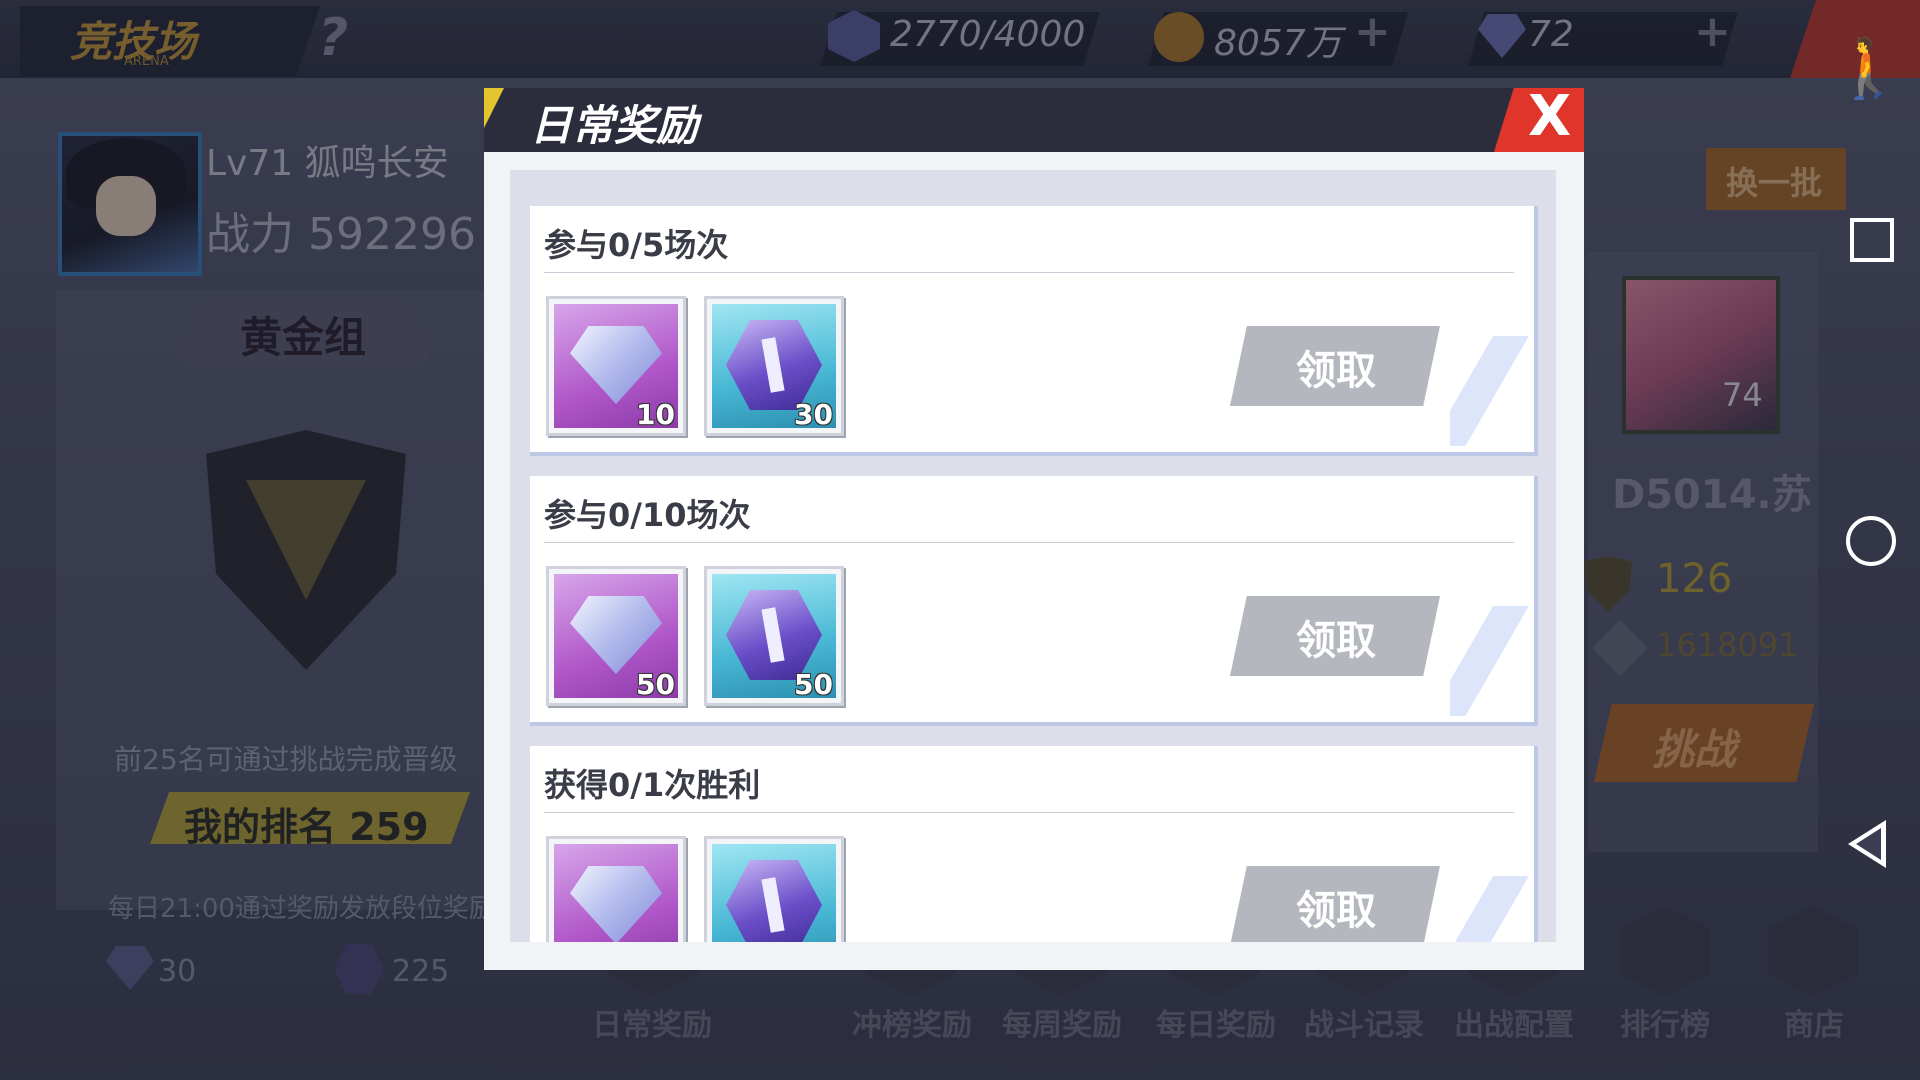  Describe the element at coordinates (655, 414) in the screenshot. I see `item-quantity: 10` at that location.